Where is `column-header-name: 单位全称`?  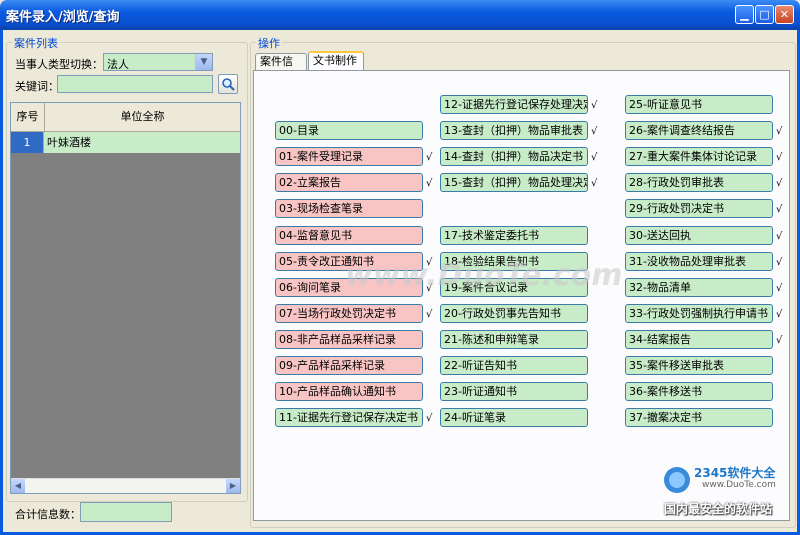 column-header-name: 单位全称 is located at coordinates (142, 117).